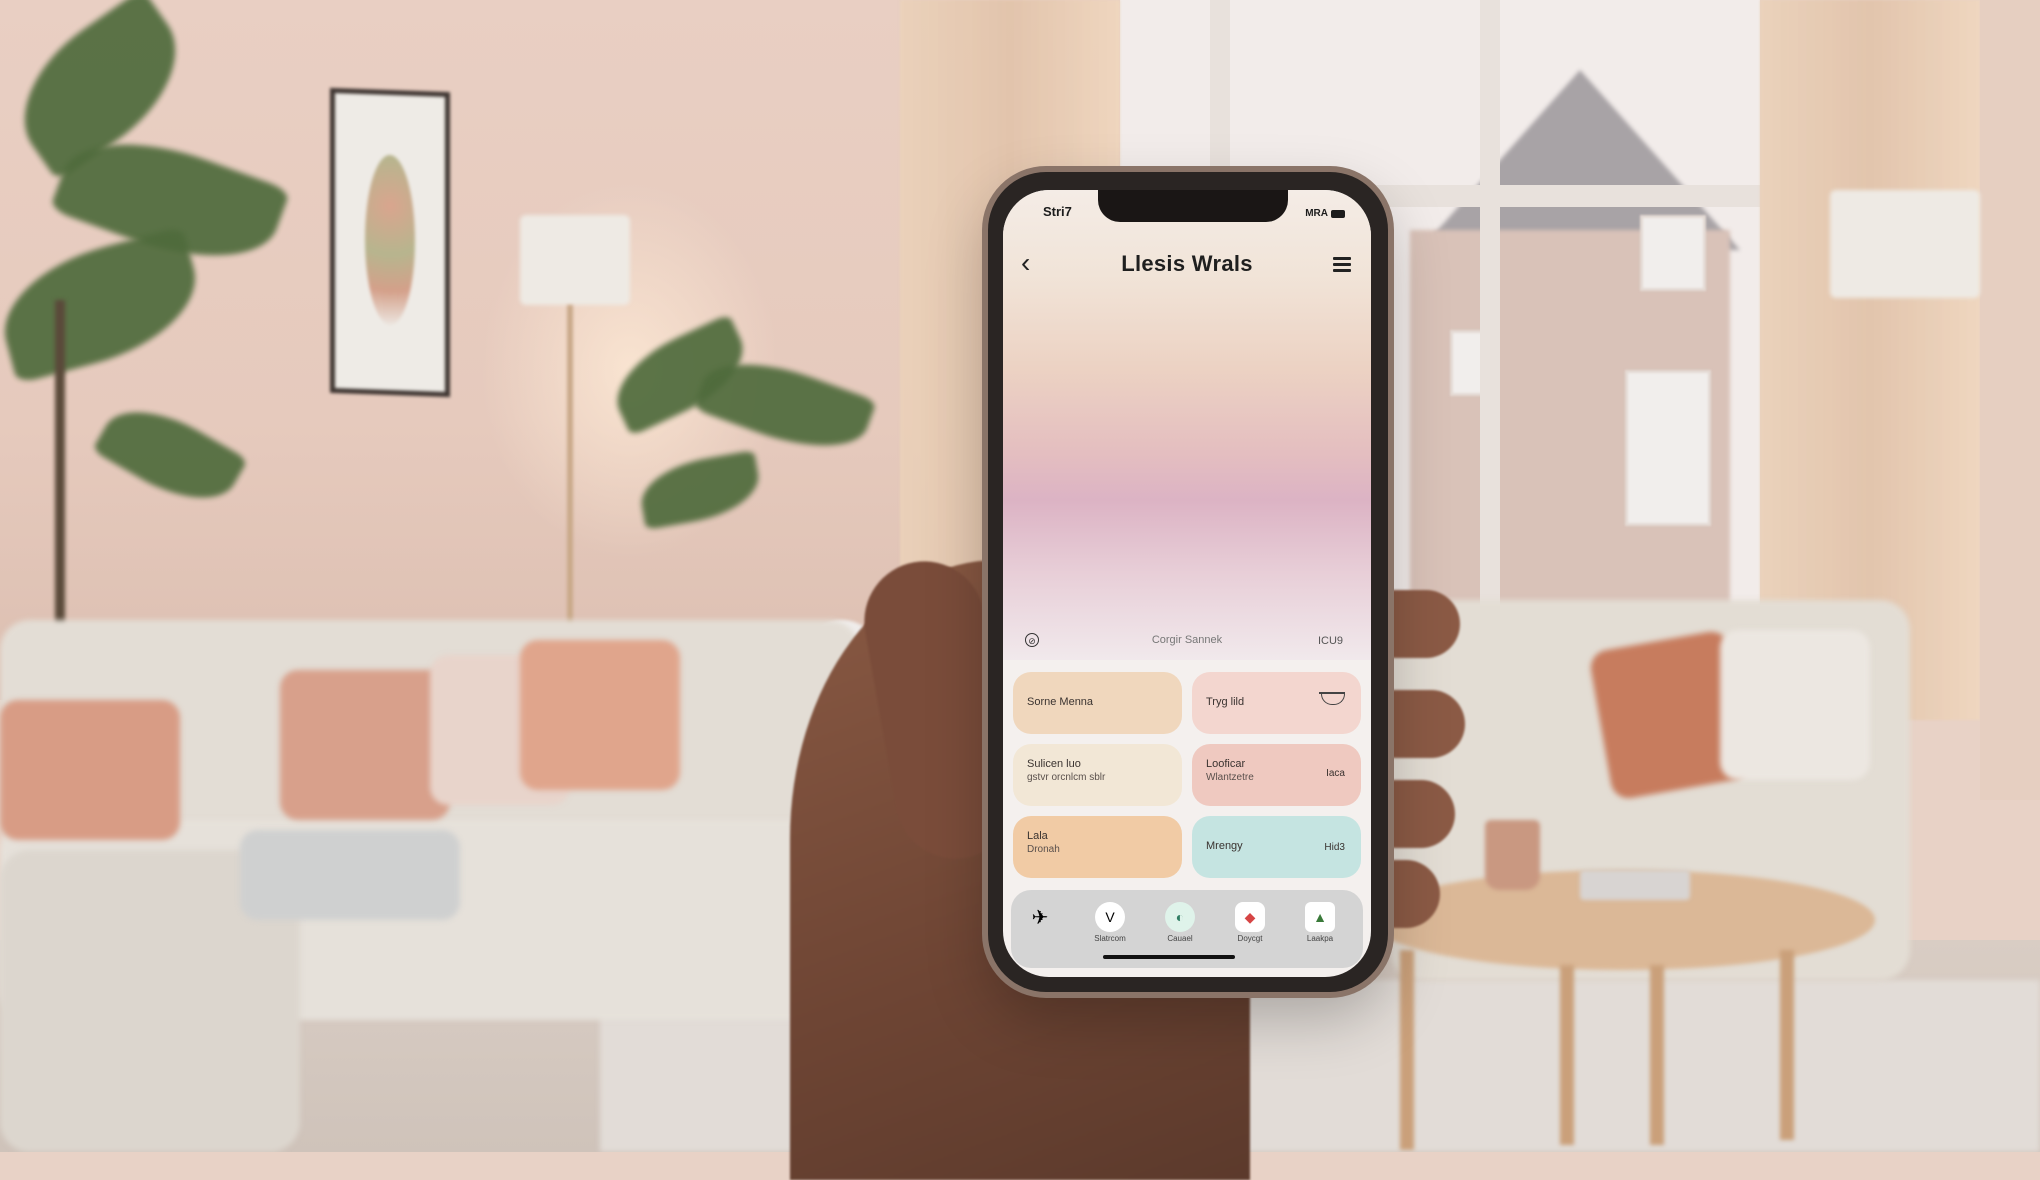 The image size is (2040, 1180). Describe the element at coordinates (1338, 213) in the screenshot. I see `battery-icon` at that location.